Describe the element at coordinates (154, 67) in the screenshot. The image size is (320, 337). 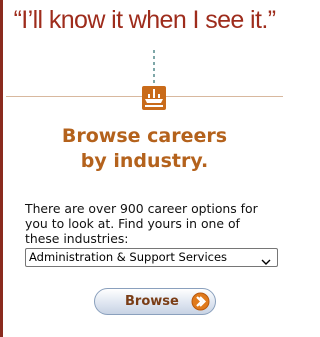
I see `dotted-connector` at that location.